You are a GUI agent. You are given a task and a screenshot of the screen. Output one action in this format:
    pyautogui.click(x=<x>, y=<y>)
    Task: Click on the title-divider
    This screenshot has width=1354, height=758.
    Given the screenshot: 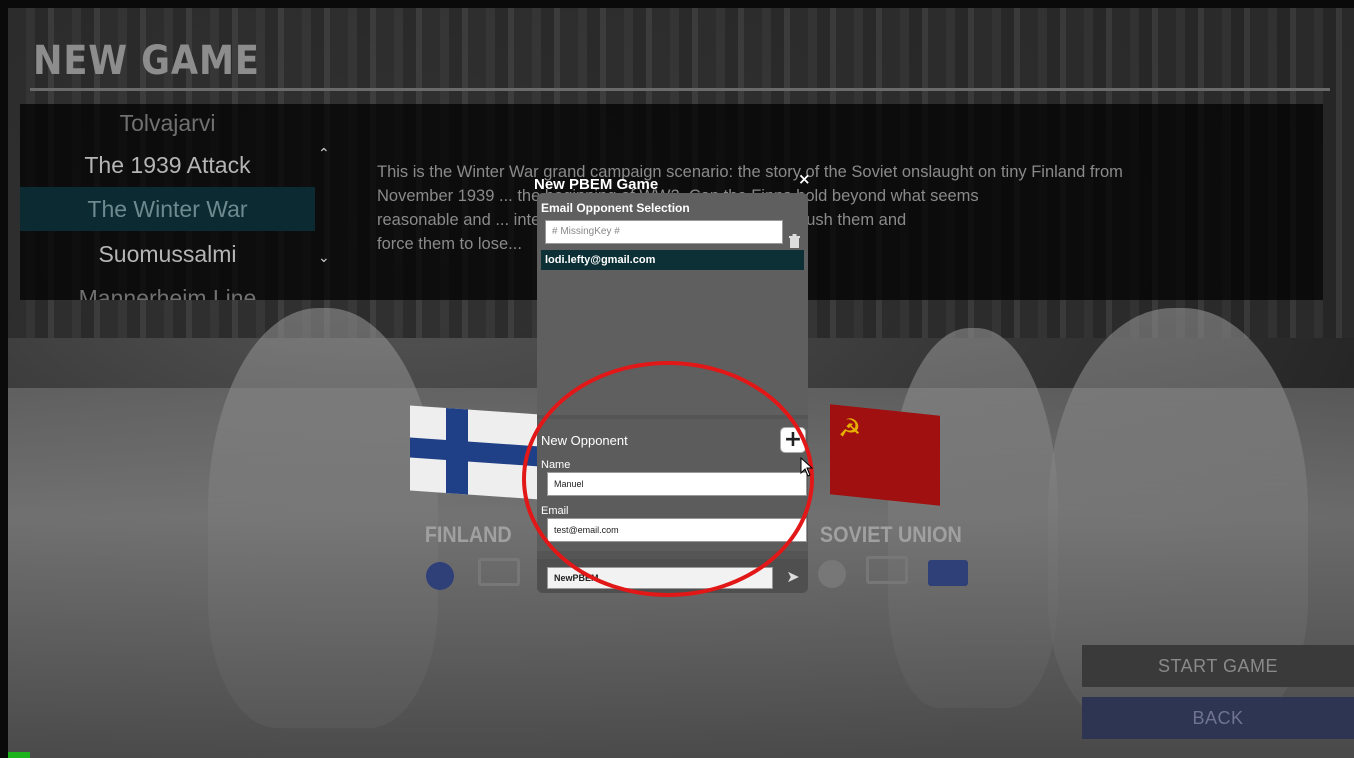 What is the action you would take?
    pyautogui.click(x=680, y=89)
    